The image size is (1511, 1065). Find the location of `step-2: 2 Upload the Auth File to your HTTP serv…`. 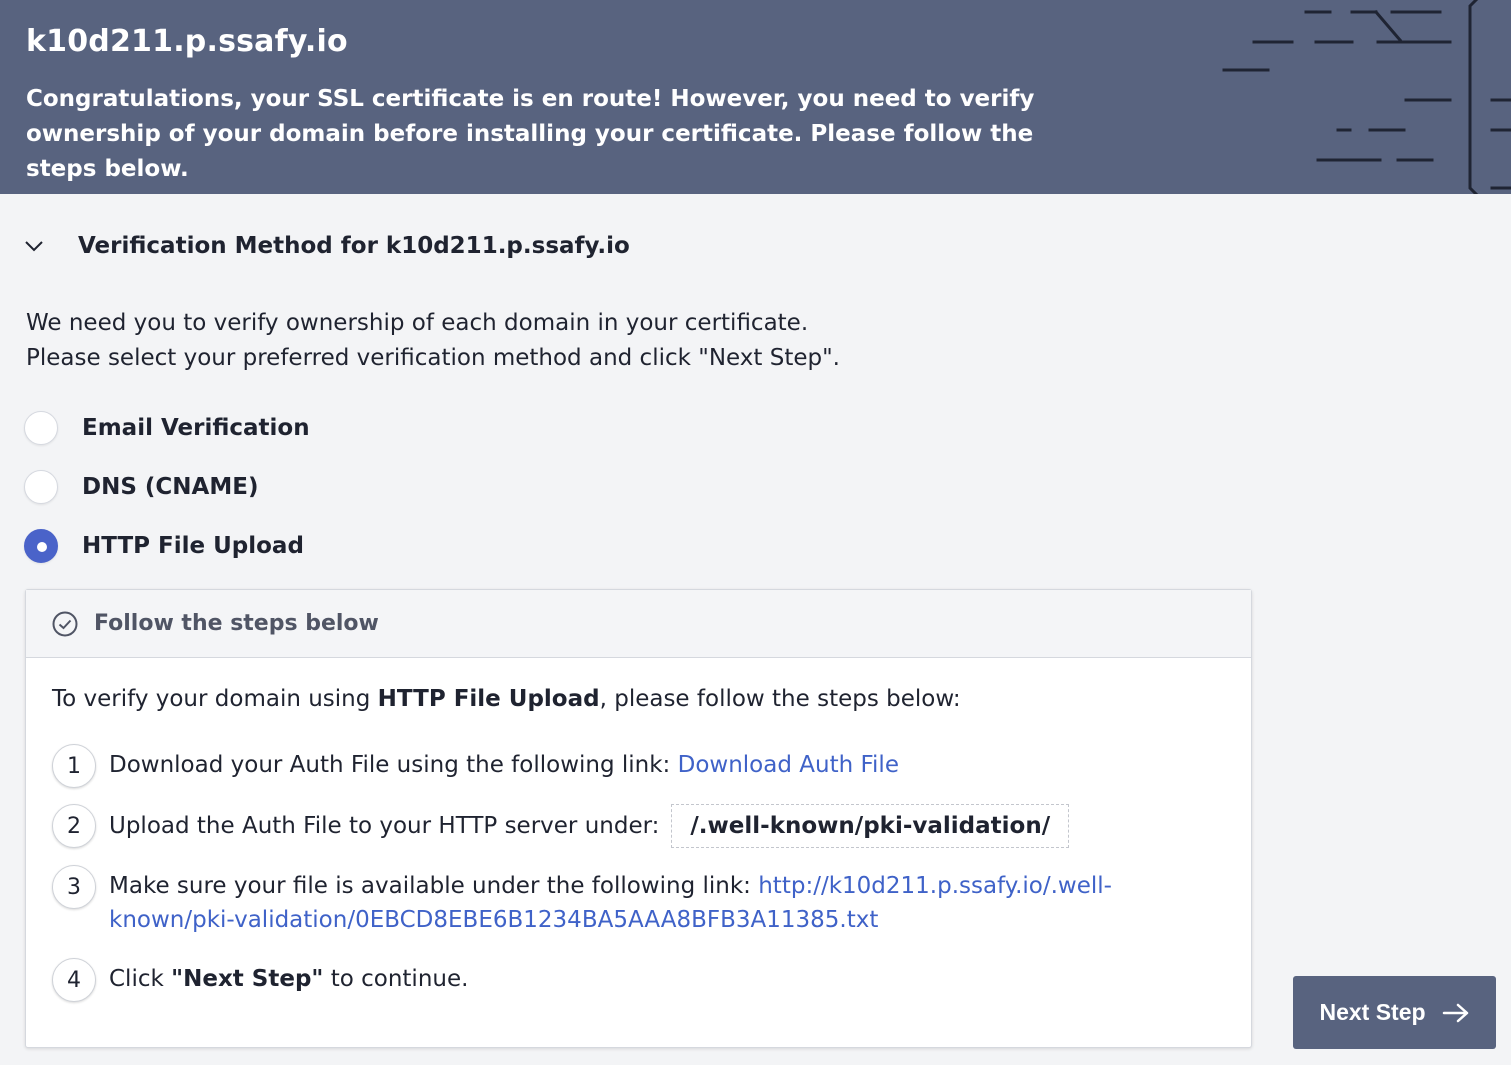

step-2: 2 Upload the Auth File to your HTTP serv… is located at coordinates (561, 826).